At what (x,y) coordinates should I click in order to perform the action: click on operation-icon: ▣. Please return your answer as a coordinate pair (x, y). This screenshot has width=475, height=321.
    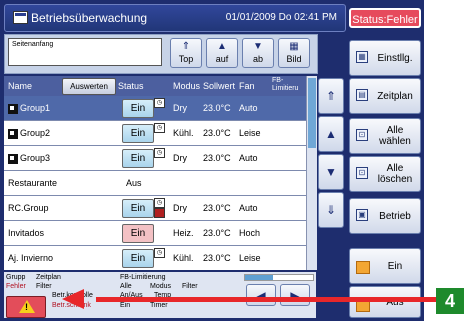
    Looking at the image, I should click on (362, 215).